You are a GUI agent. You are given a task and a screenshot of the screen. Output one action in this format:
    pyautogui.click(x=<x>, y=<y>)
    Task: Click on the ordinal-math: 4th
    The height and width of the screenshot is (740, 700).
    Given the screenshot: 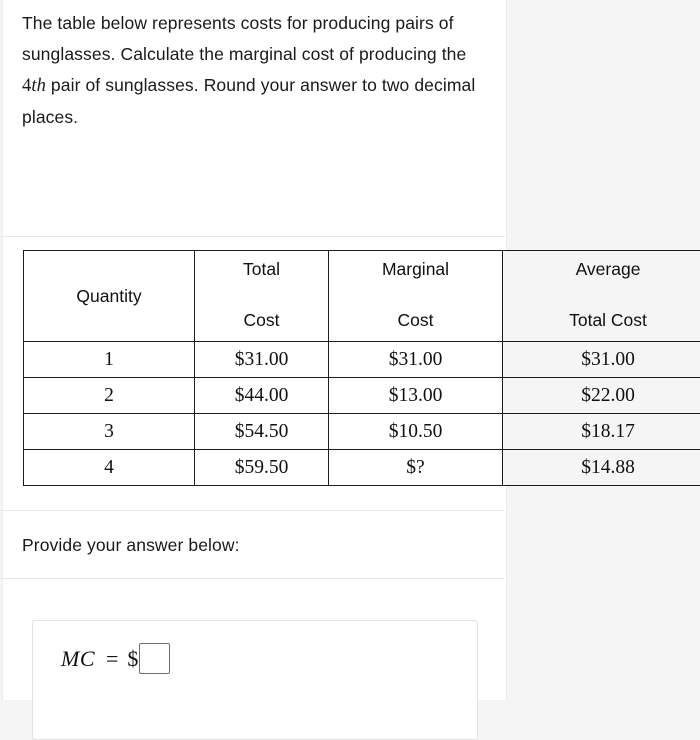 What is the action you would take?
    pyautogui.click(x=34, y=86)
    